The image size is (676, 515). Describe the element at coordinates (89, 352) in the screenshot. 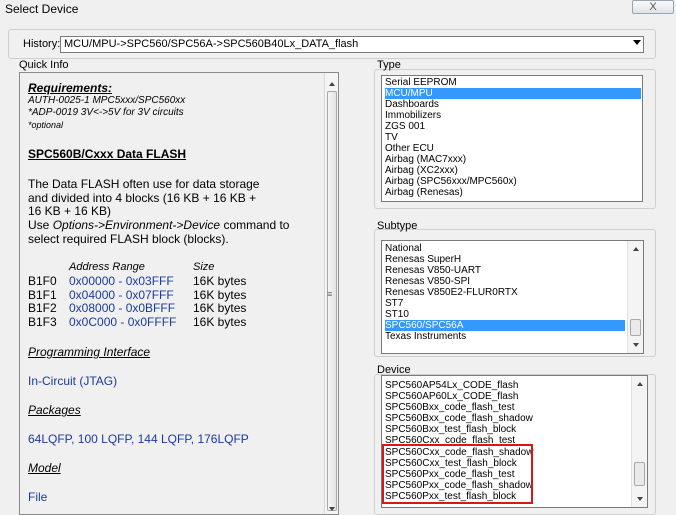

I see `programming-interface-heading: Programming Interface` at that location.